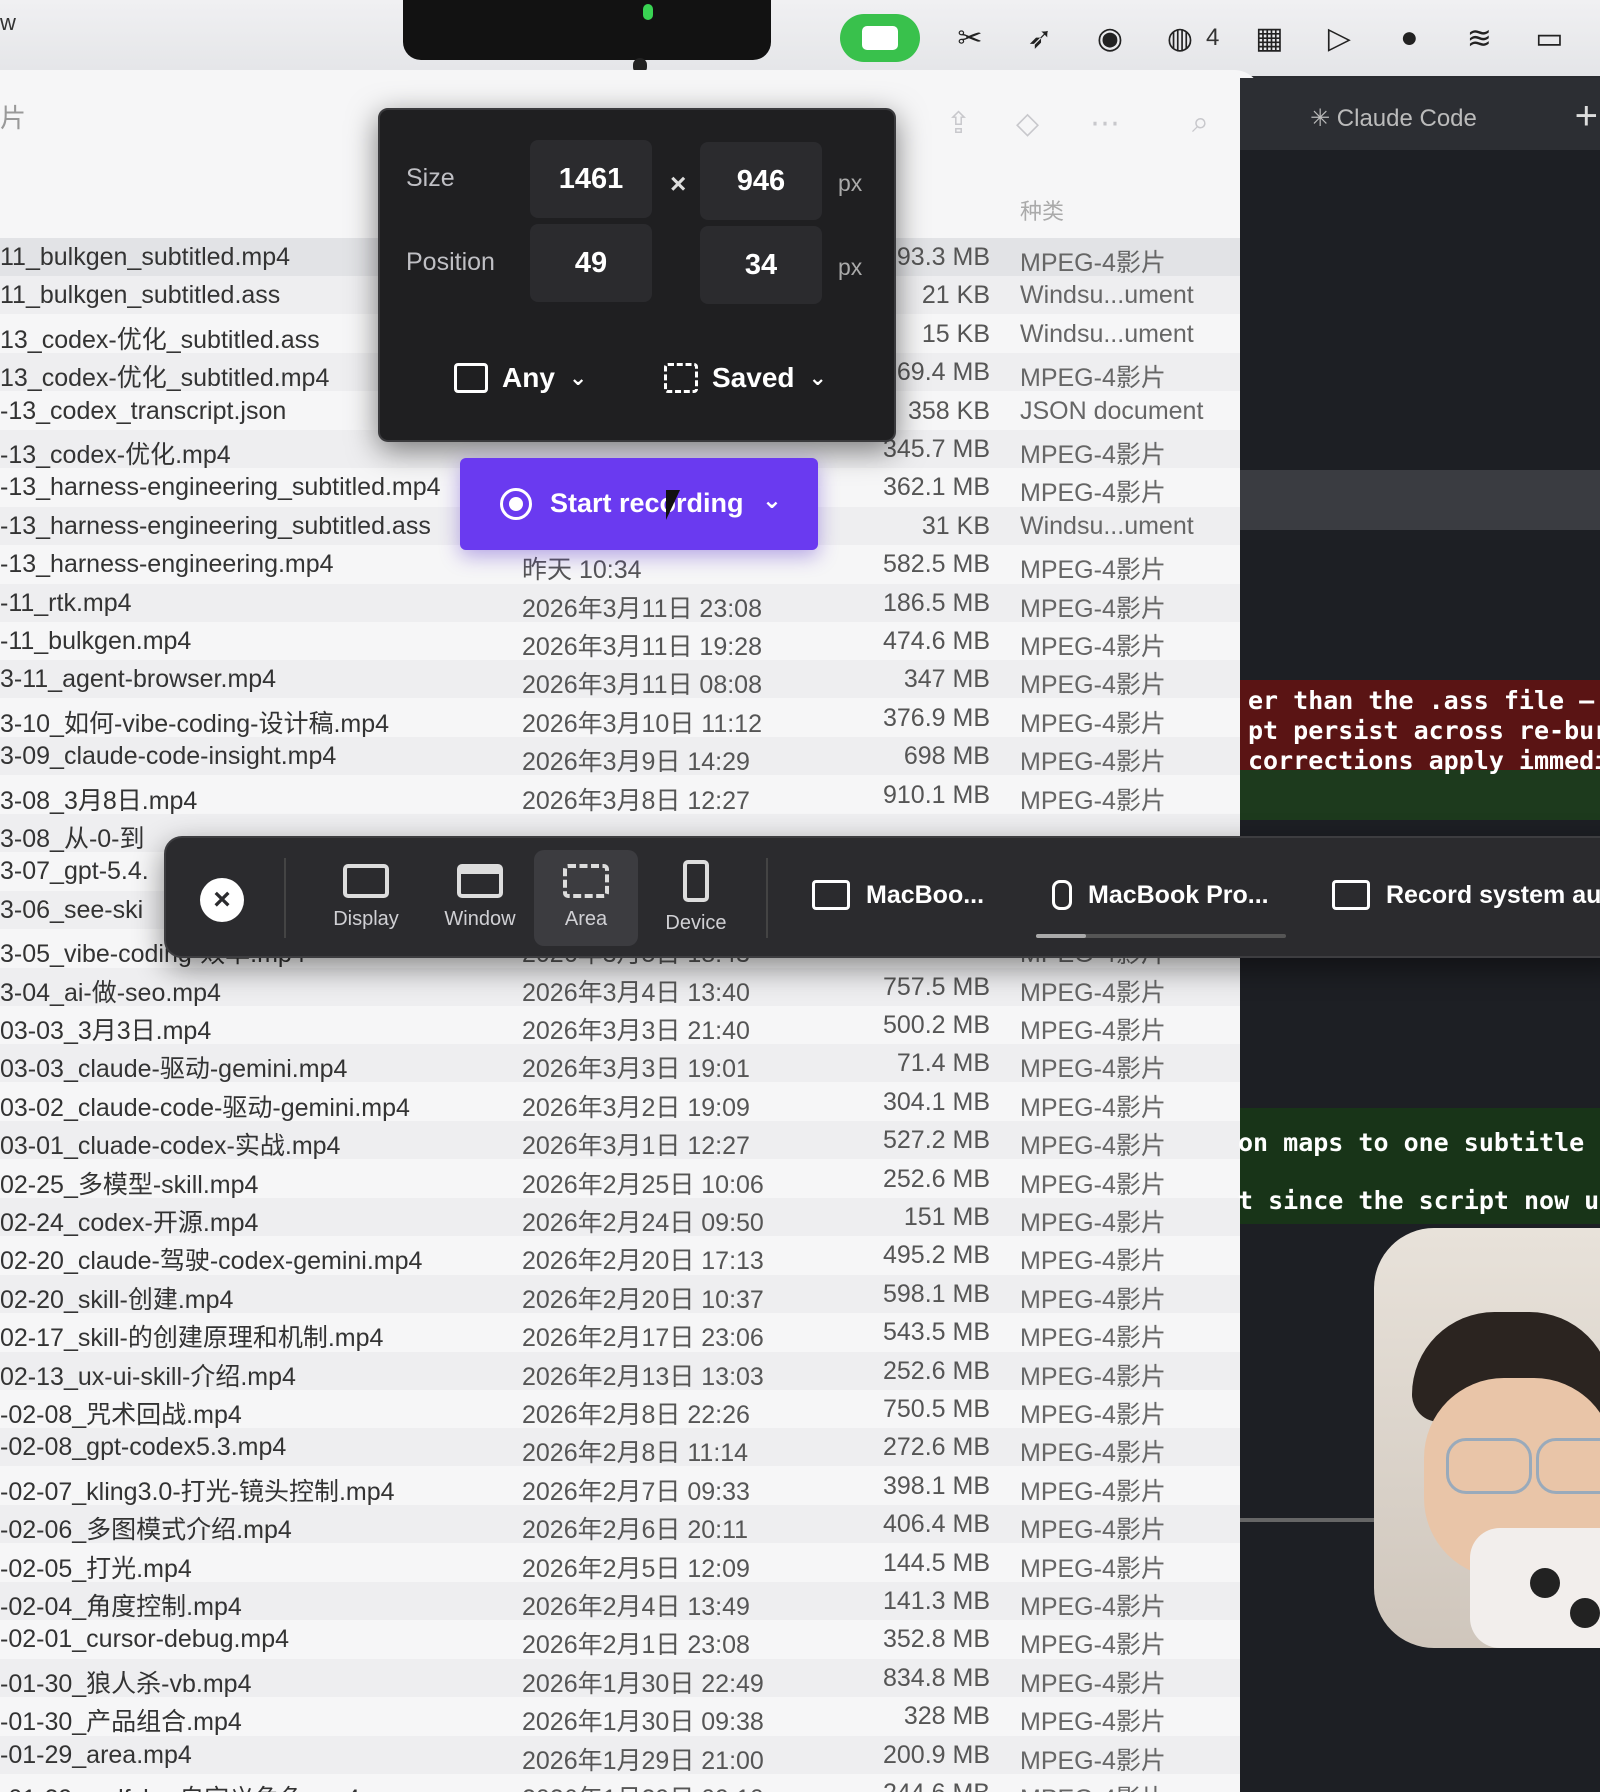 The image size is (1600, 1792). I want to click on file-date: 2026年1月30日 22:49, so click(643, 1683).